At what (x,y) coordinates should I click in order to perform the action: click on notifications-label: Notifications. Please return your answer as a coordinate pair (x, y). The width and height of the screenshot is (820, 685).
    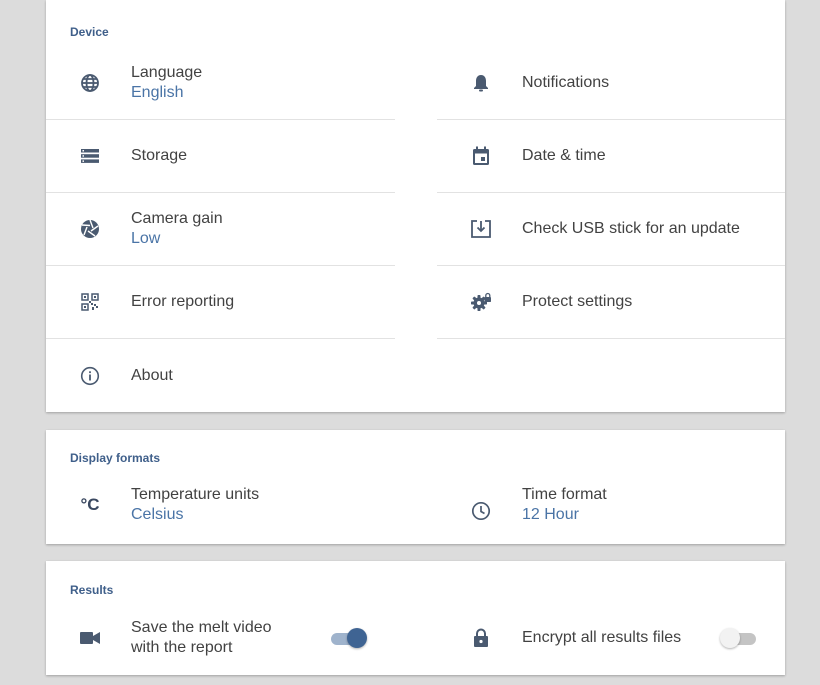
    Looking at the image, I should click on (566, 82).